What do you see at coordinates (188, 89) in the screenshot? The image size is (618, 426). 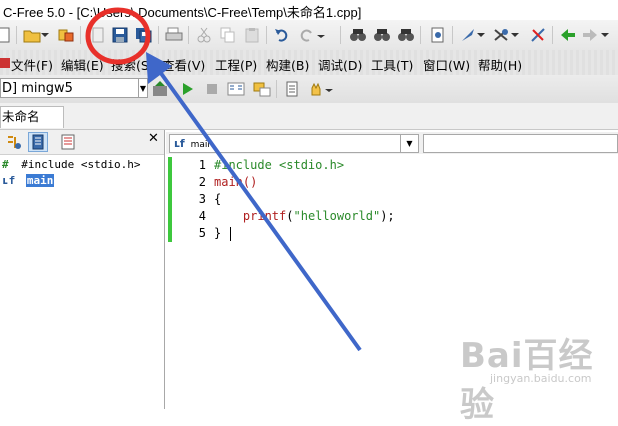 I see `run-icon` at bounding box center [188, 89].